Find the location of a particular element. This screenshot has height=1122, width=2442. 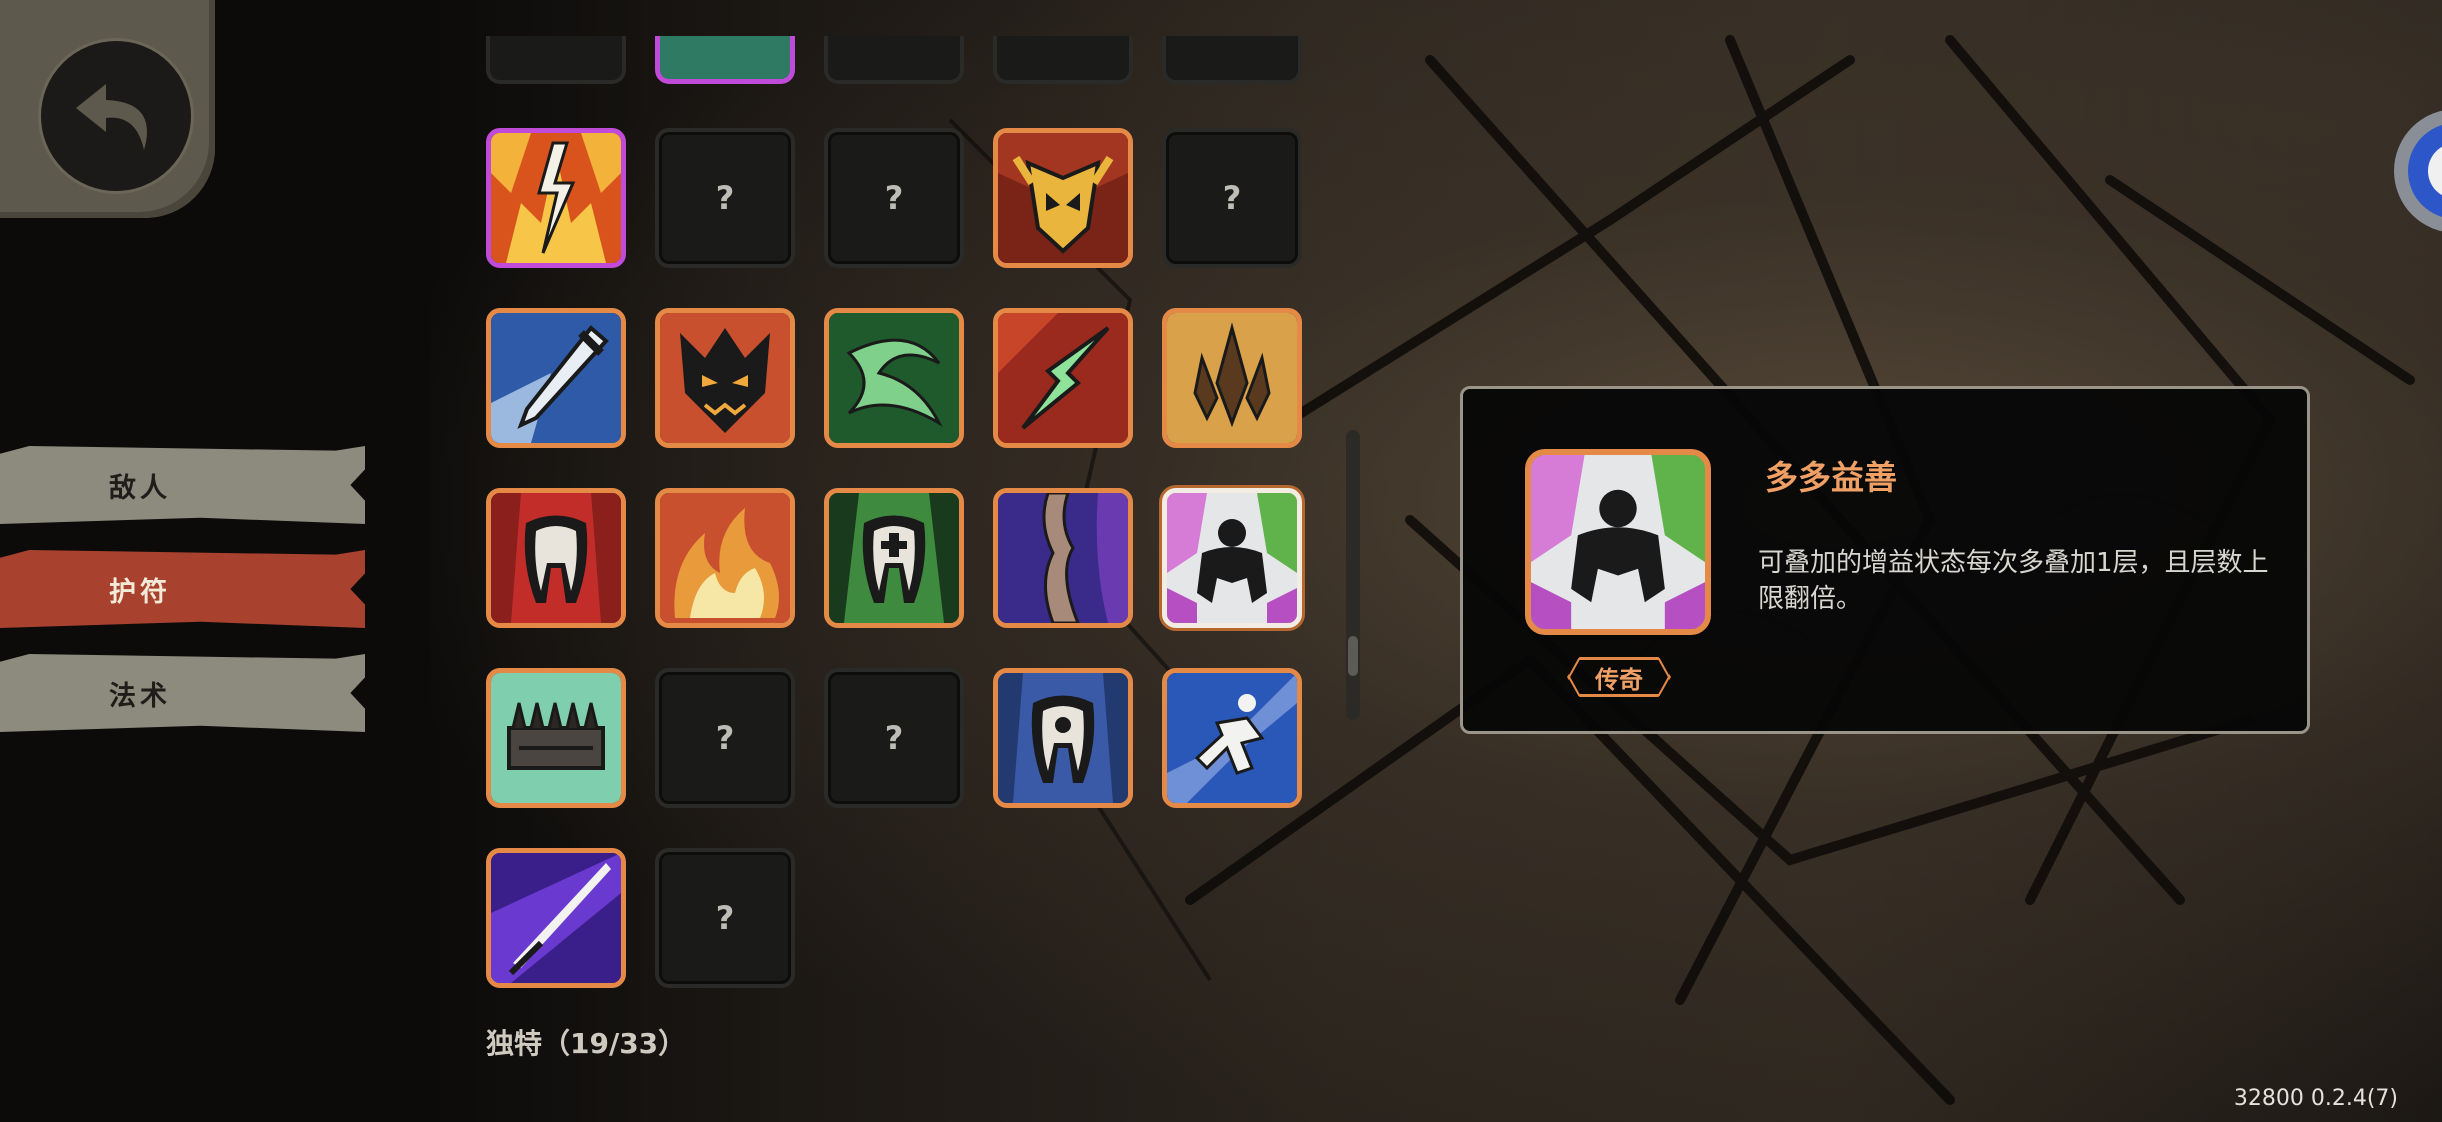

charm-slot-crystal is located at coordinates (1232, 378).